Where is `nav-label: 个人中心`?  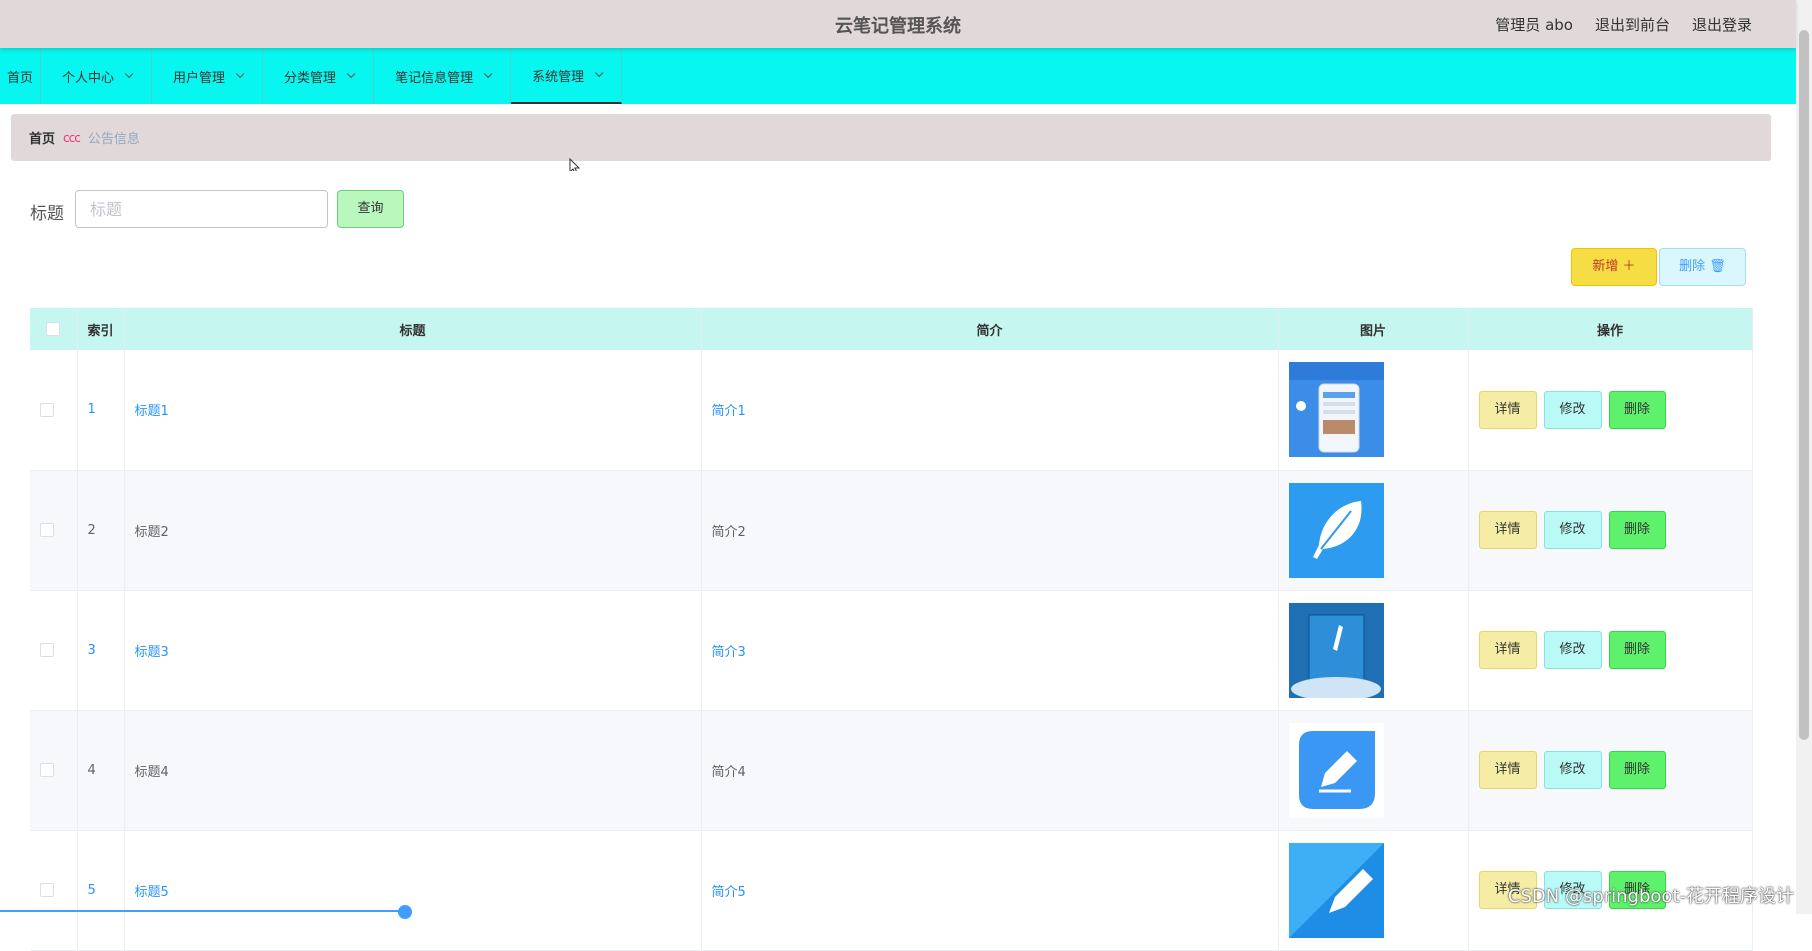
nav-label: 个人中心 is located at coordinates (88, 78).